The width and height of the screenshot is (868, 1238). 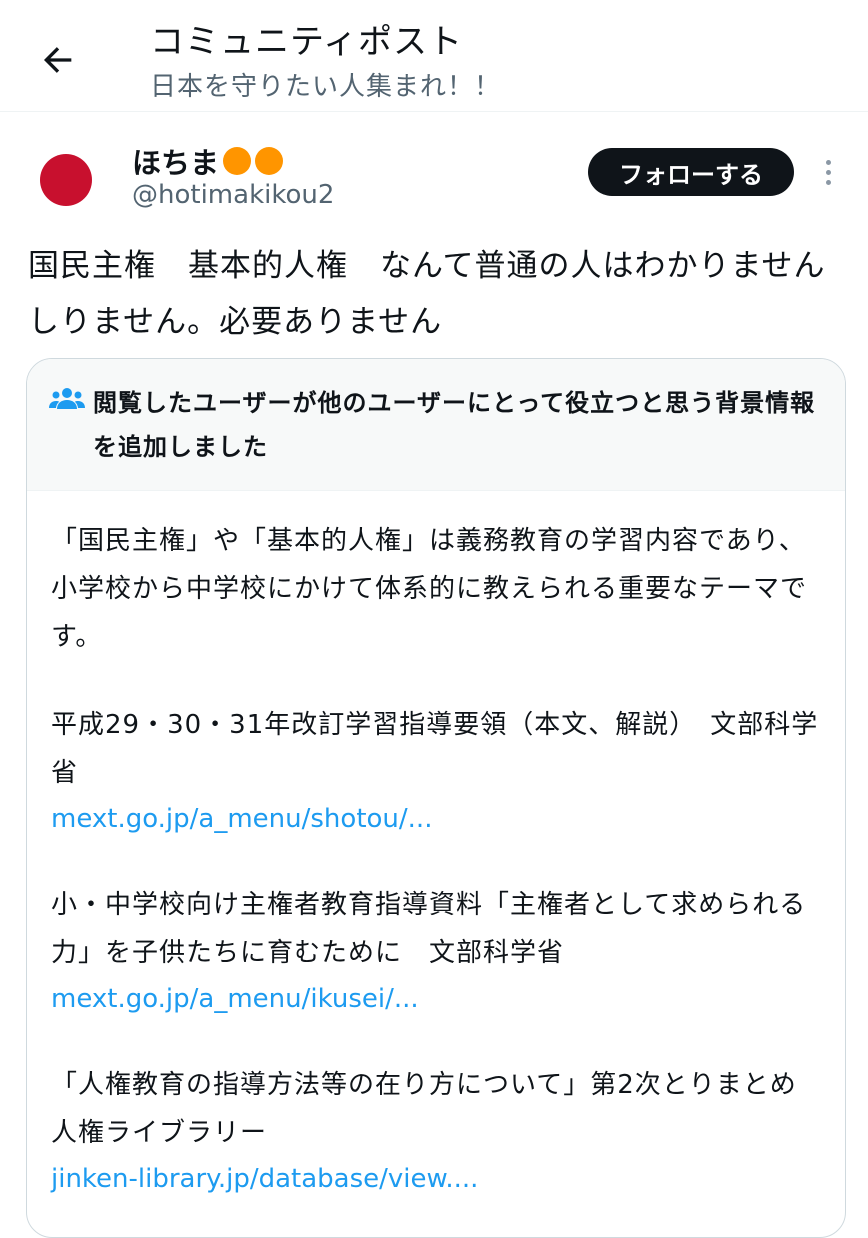 I want to click on author-name: ほちま, so click(x=208, y=161).